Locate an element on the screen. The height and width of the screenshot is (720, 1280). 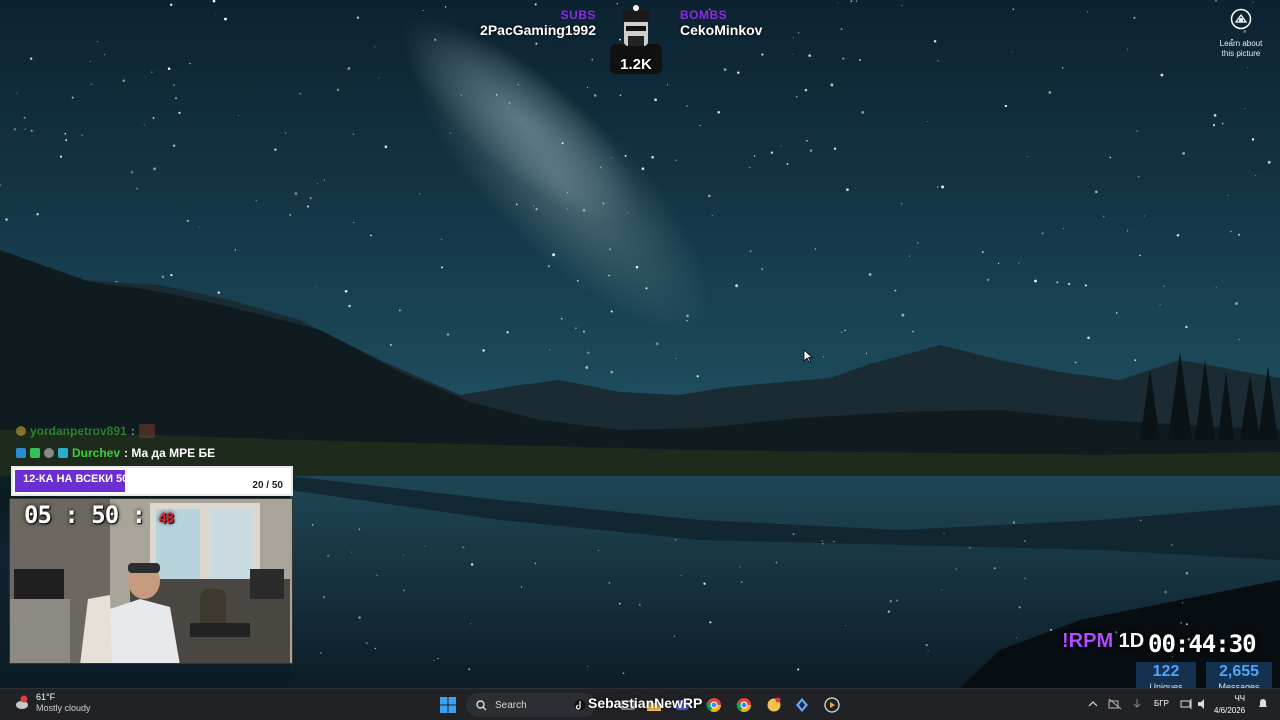
search-placeholder: Search is located at coordinates (511, 705).